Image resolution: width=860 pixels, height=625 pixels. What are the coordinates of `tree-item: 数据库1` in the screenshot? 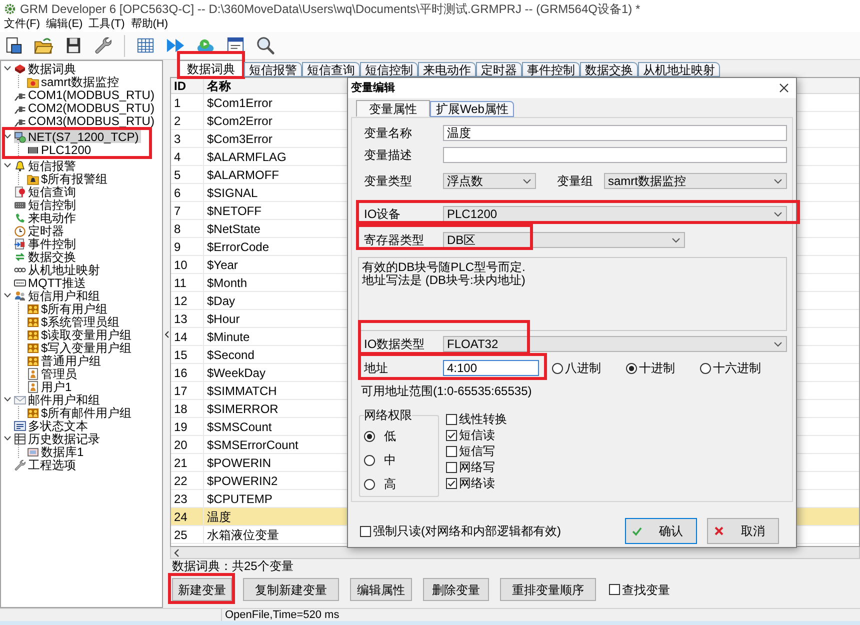 It's located at (56, 451).